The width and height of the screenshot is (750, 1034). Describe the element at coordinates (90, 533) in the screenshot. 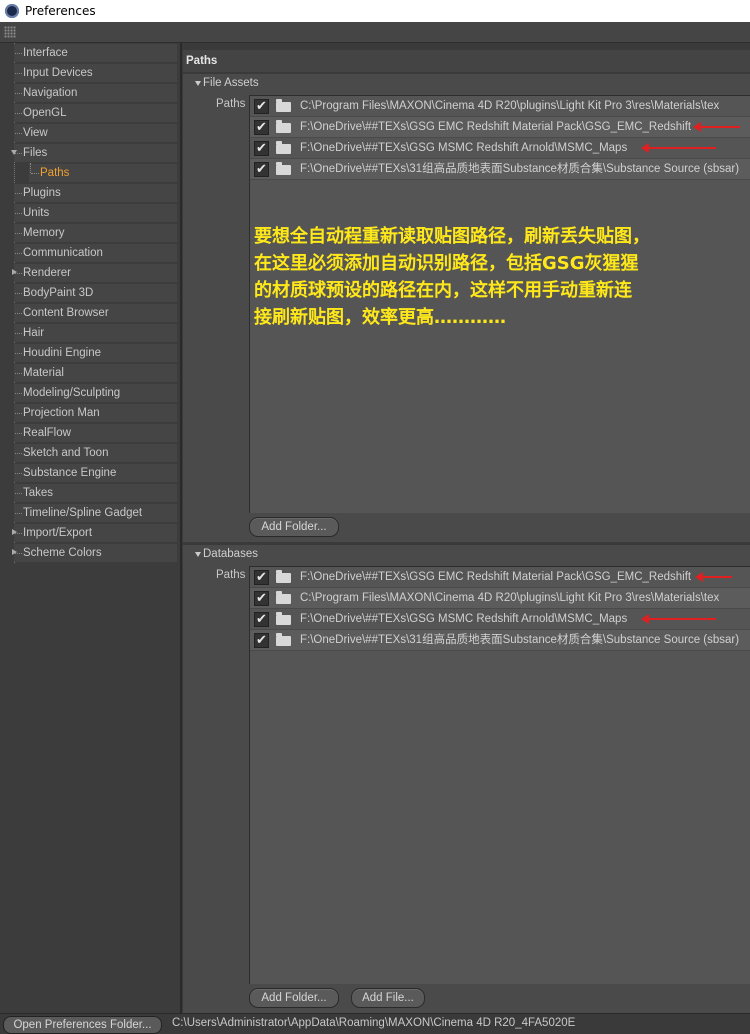

I see `sidebar-item-import-export: Import/Export` at that location.